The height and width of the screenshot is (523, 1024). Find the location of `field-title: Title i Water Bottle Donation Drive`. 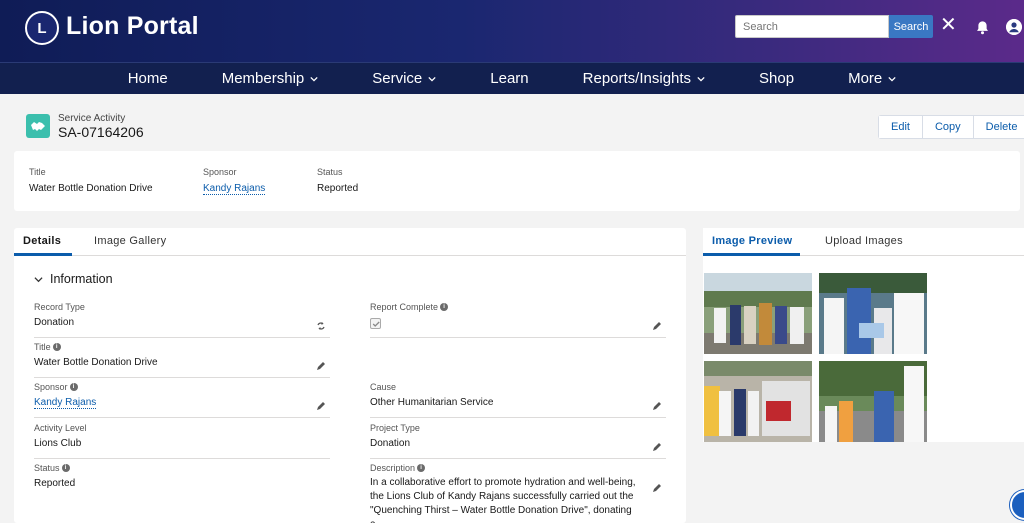

field-title: Title i Water Bottle Donation Drive is located at coordinates (182, 360).